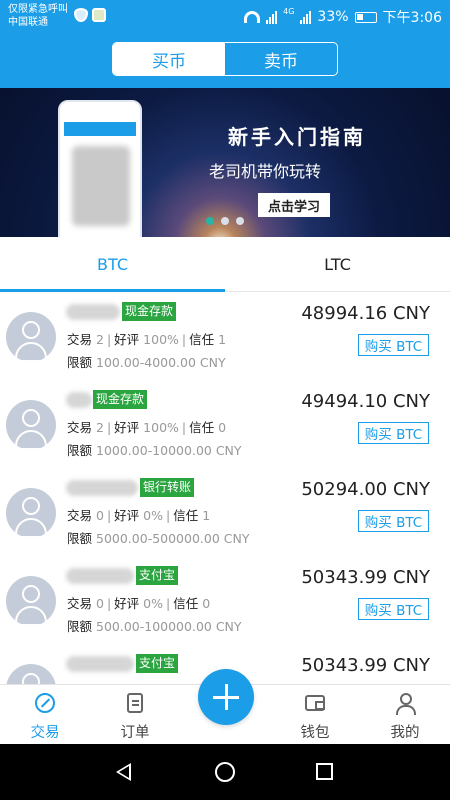 The height and width of the screenshot is (800, 450). Describe the element at coordinates (135, 733) in the screenshot. I see `nav-orders-label: 订单` at that location.